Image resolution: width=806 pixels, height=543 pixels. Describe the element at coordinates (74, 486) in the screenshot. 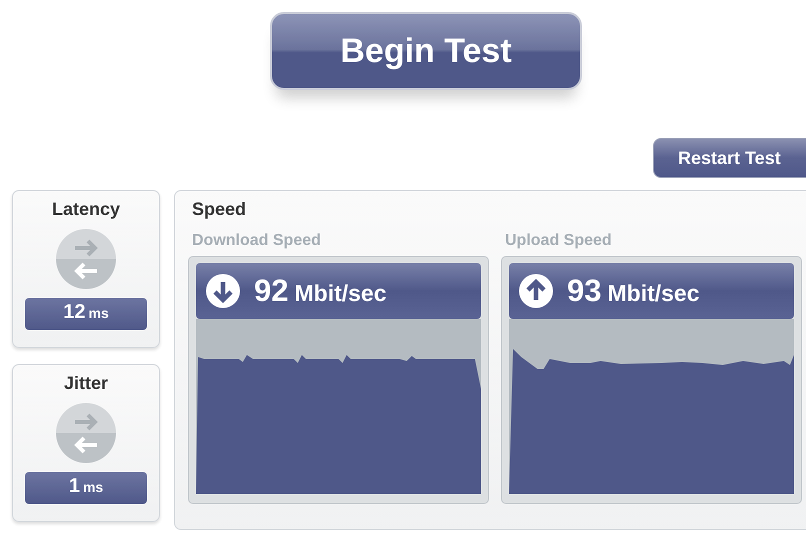

I see `value-number: 1` at that location.